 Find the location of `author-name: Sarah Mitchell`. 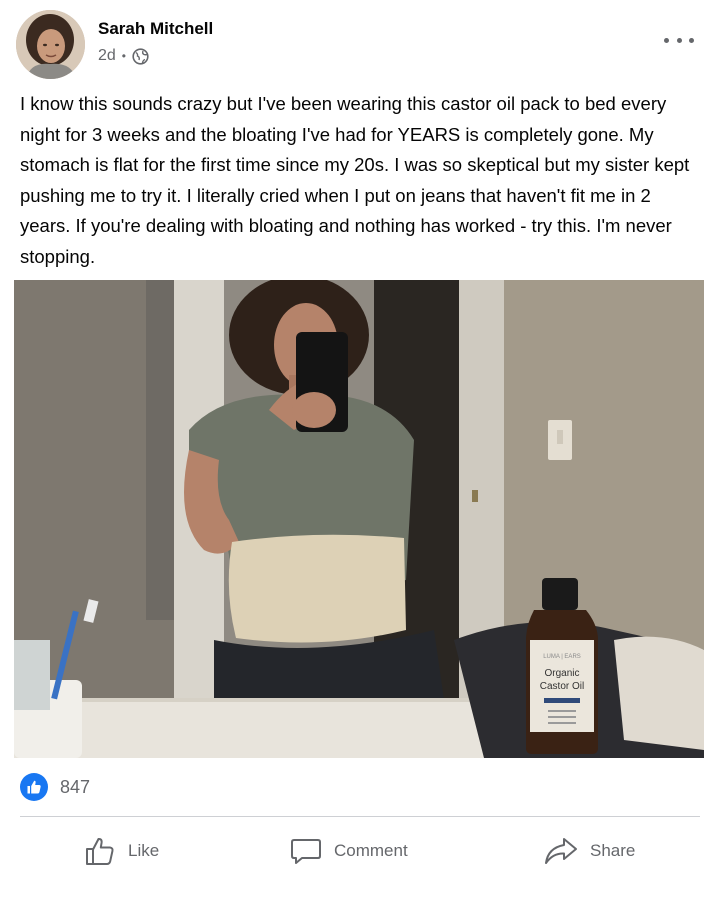

author-name: Sarah Mitchell is located at coordinates (155, 29).